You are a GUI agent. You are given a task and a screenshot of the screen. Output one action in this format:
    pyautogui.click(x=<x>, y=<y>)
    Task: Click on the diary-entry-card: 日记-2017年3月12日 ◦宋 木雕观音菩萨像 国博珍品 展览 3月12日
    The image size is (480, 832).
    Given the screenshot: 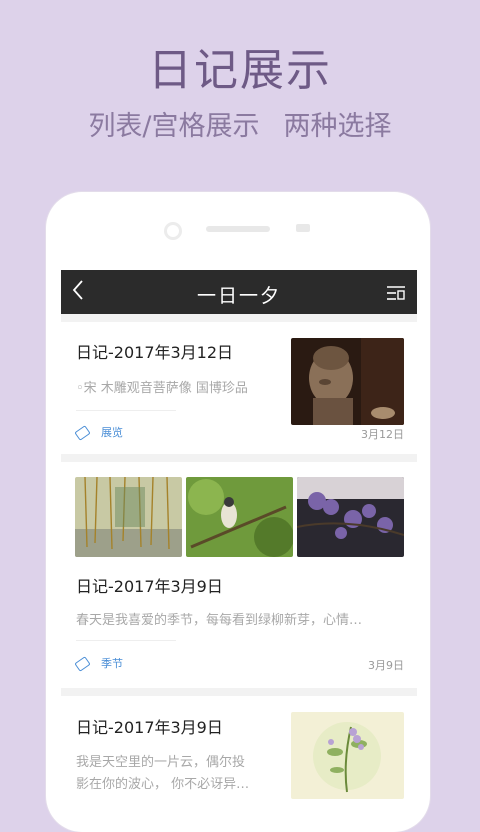 What is the action you would take?
    pyautogui.click(x=239, y=388)
    